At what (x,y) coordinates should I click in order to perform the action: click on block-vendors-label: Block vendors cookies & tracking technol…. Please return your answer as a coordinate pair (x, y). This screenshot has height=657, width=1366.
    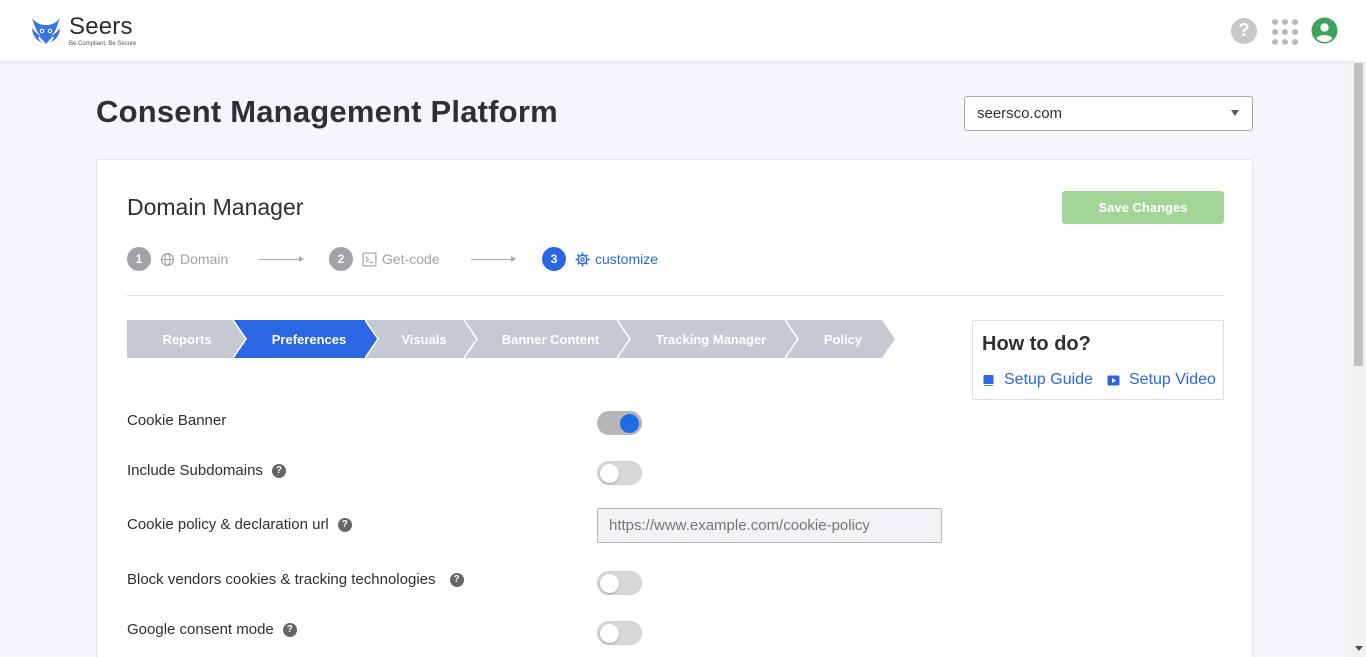
    Looking at the image, I should click on (295, 579).